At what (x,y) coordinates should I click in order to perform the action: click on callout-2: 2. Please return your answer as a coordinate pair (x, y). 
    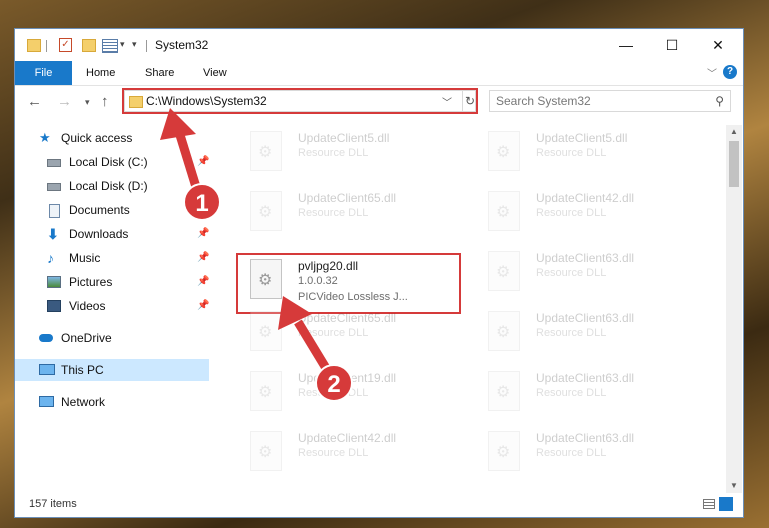
    Looking at the image, I should click on (334, 383).